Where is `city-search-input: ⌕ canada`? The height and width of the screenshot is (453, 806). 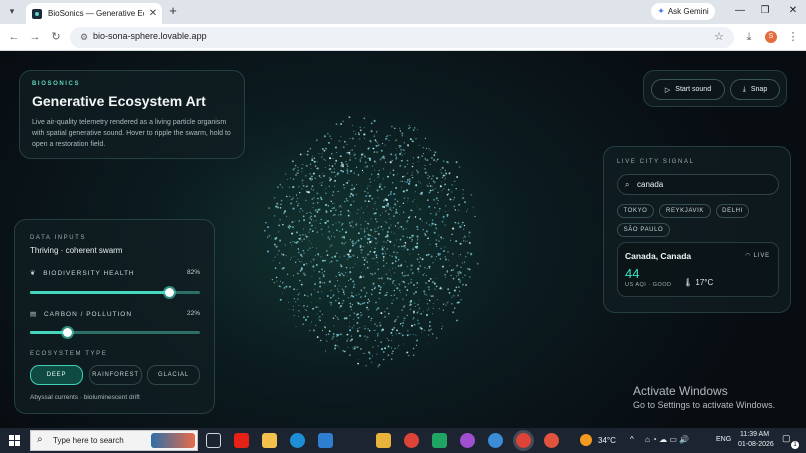 city-search-input: ⌕ canada is located at coordinates (698, 184).